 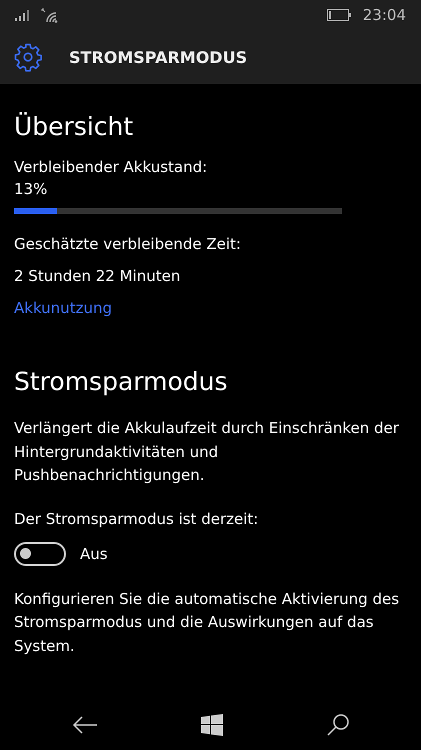 What do you see at coordinates (74, 127) in the screenshot?
I see `section-heading: Übersicht` at bounding box center [74, 127].